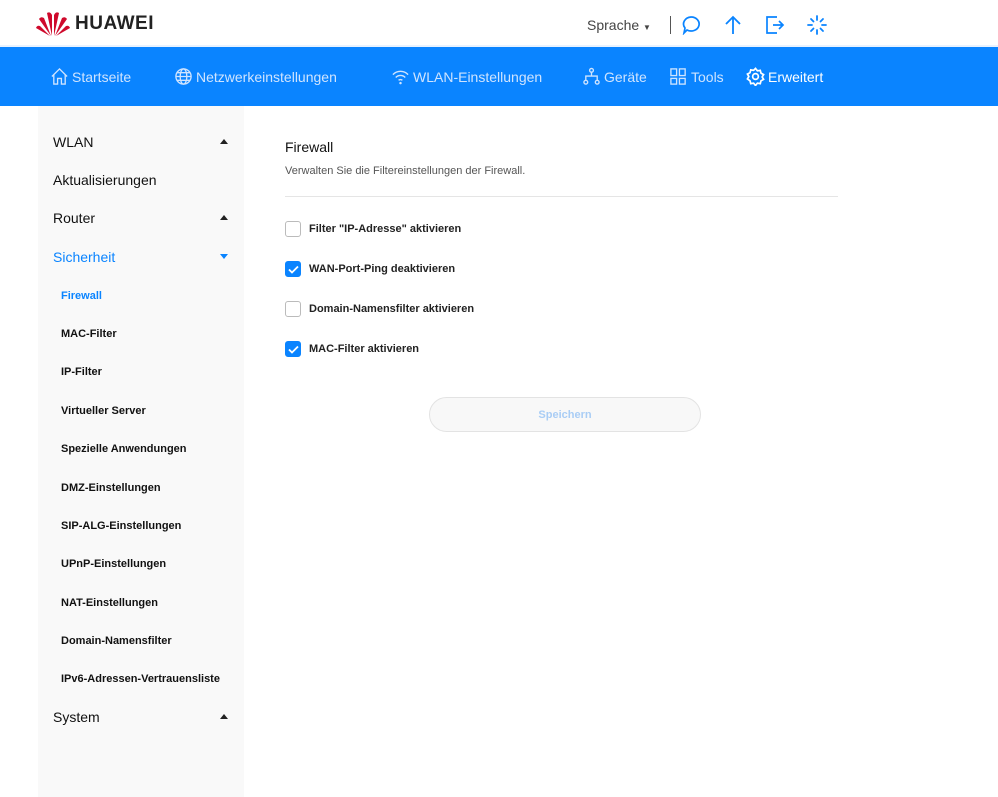  I want to click on sidebar-subitem-ip-filter: IP-Filter, so click(81, 372).